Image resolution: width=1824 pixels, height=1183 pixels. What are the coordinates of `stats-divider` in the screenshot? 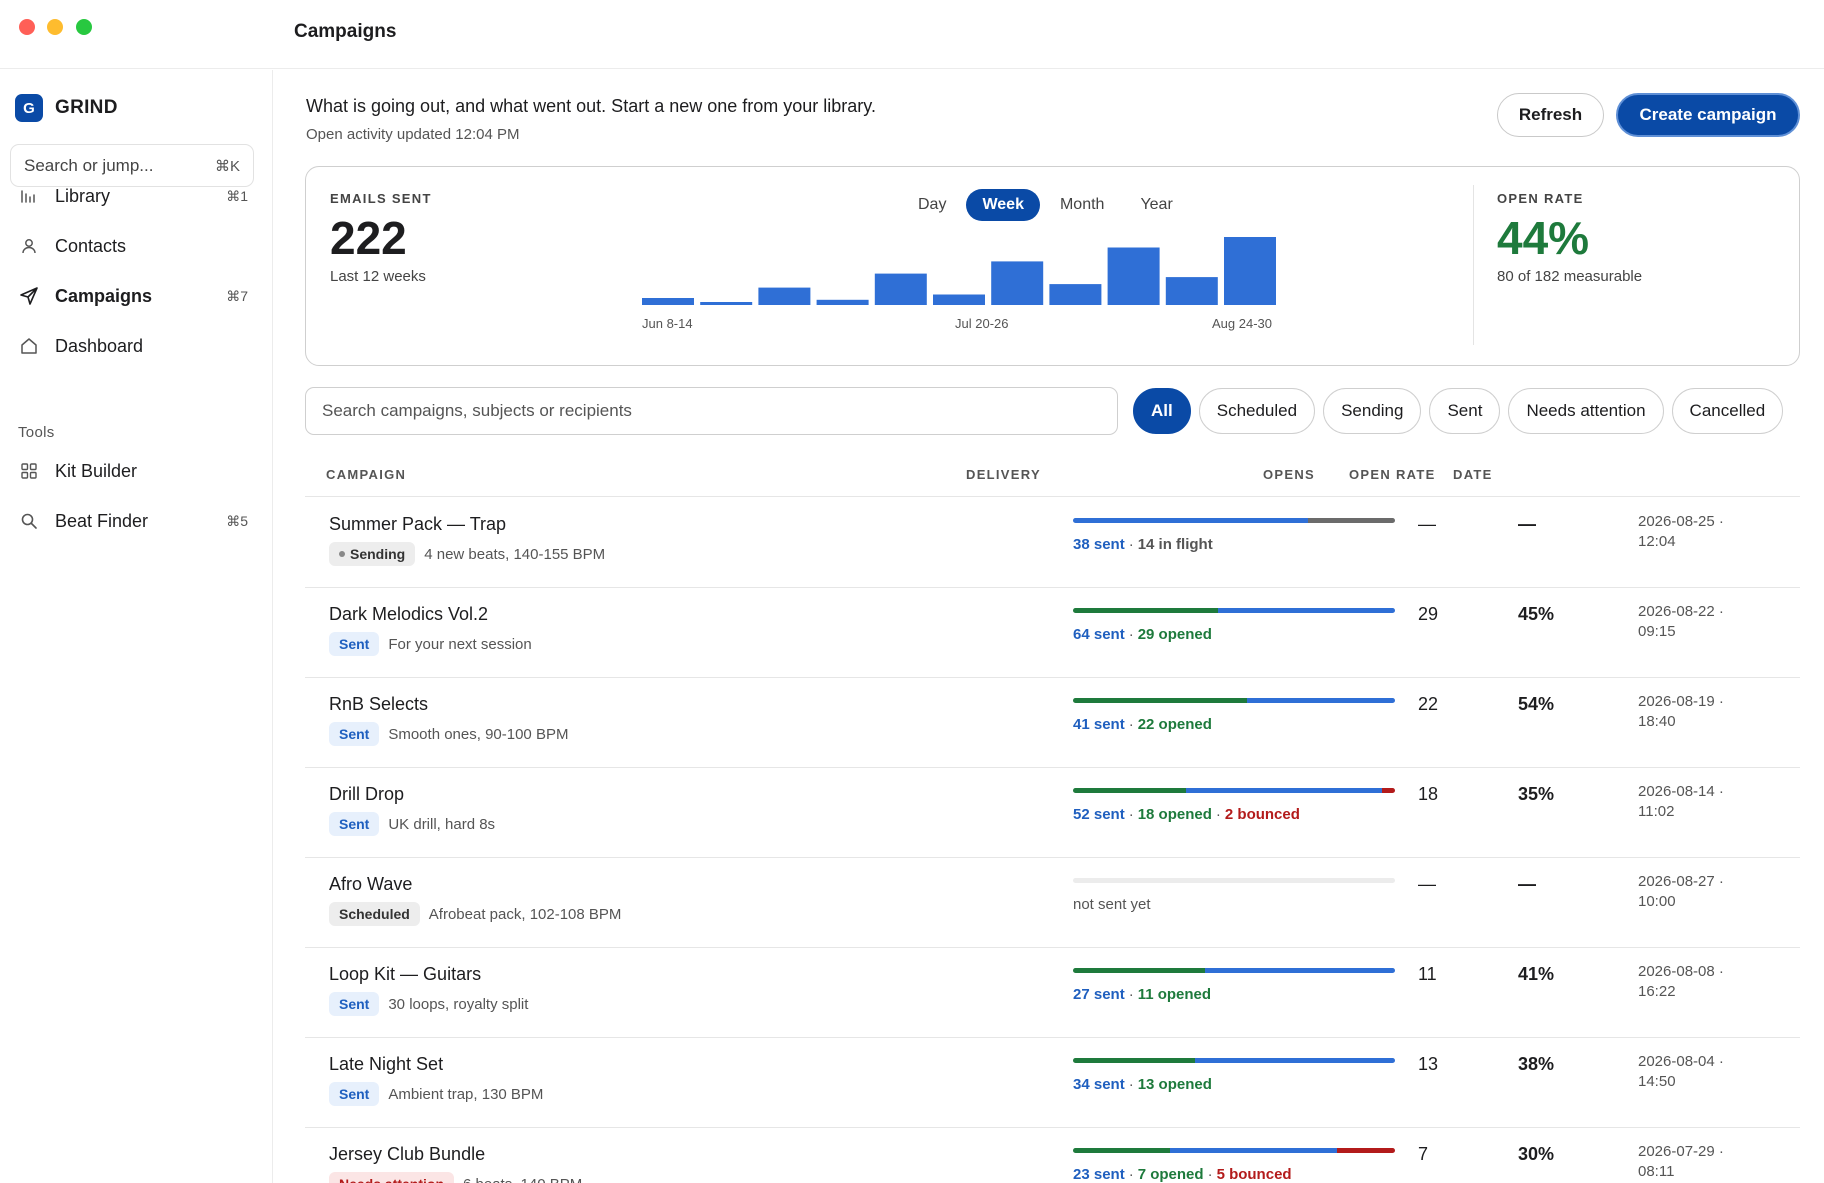 It's located at (1473, 265).